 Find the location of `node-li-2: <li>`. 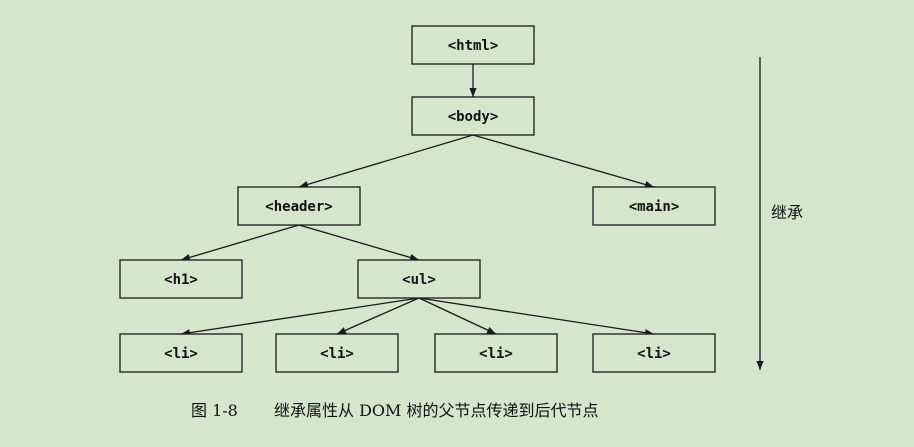

node-li-2: <li> is located at coordinates (337, 353).